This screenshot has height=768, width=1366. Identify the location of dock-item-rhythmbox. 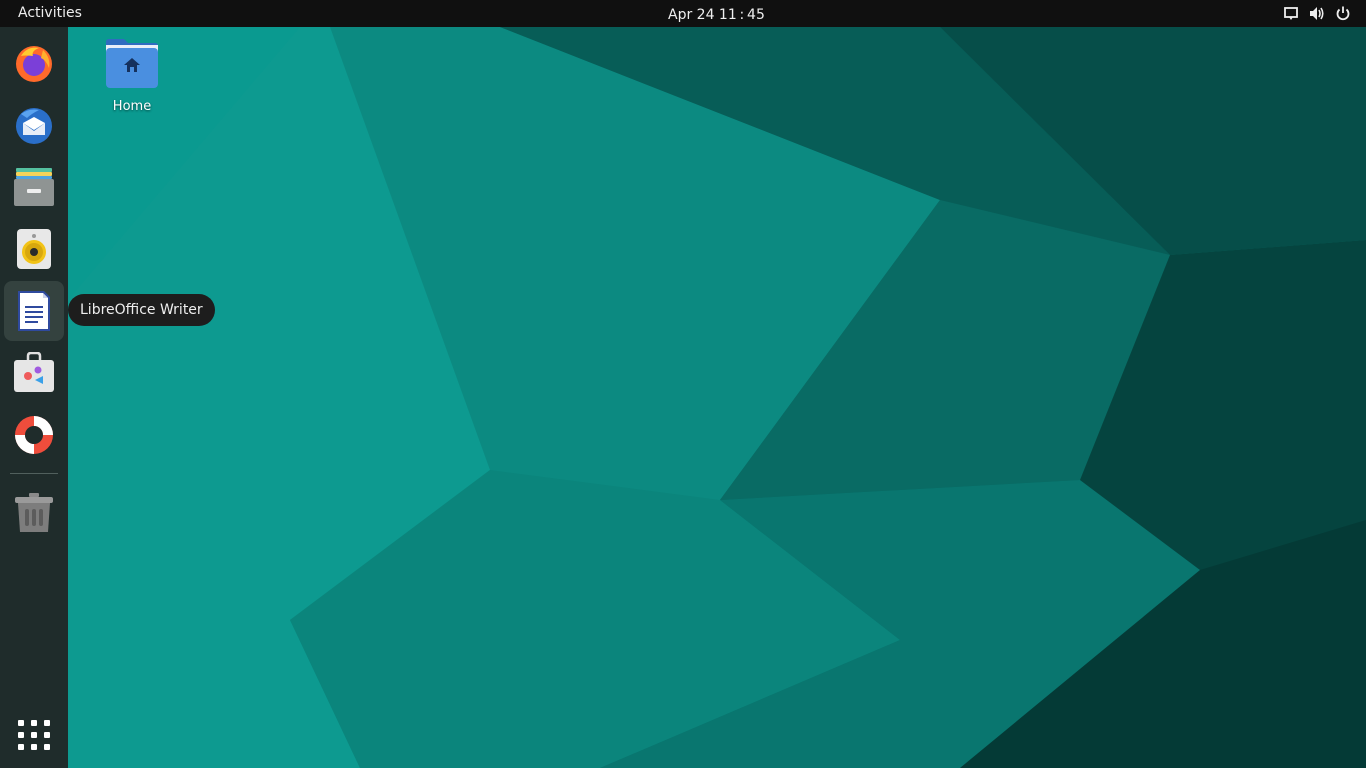
(34, 249).